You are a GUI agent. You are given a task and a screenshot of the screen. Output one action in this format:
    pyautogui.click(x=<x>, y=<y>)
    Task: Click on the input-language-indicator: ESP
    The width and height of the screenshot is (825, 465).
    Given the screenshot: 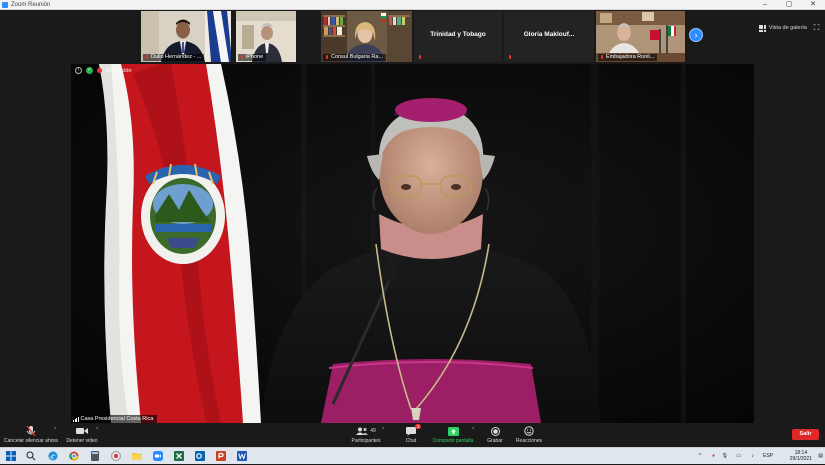 What is the action you would take?
    pyautogui.click(x=768, y=456)
    